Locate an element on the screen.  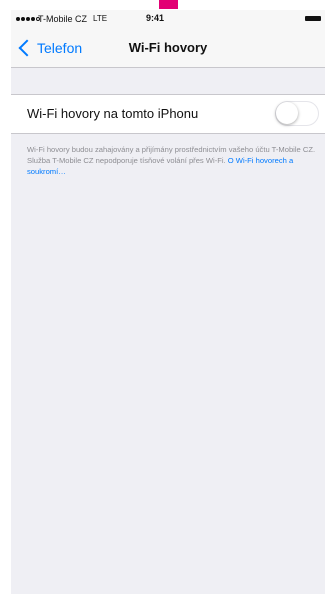
brand-marker is located at coordinates (168, 4).